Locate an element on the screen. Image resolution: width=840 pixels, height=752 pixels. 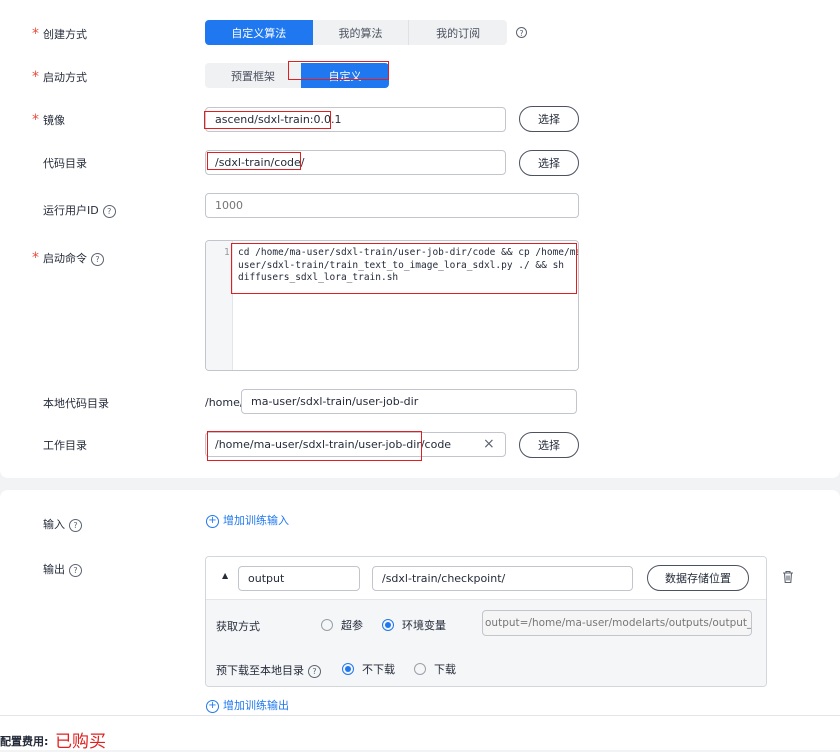
boot-command-label-text: 启动命令 is located at coordinates (65, 258).